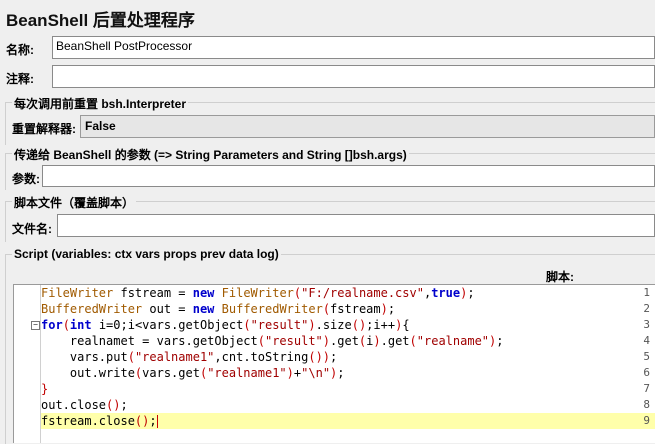  Describe the element at coordinates (100, 20) in the screenshot. I see `window-title: BeanShell 后置处理程序` at that location.